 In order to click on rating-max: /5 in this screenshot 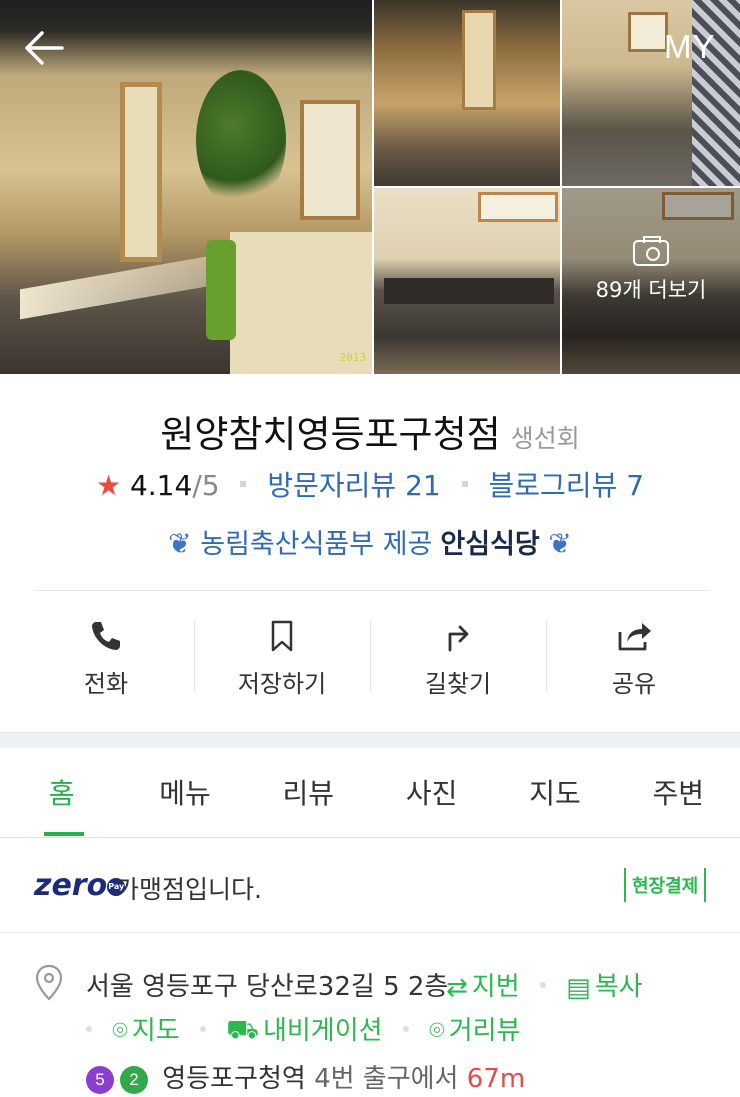, I will do `click(206, 485)`.